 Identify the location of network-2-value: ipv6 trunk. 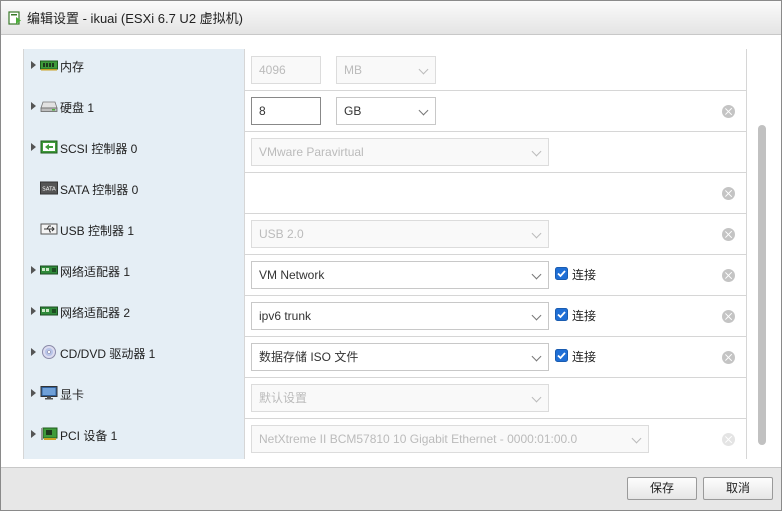
(285, 316).